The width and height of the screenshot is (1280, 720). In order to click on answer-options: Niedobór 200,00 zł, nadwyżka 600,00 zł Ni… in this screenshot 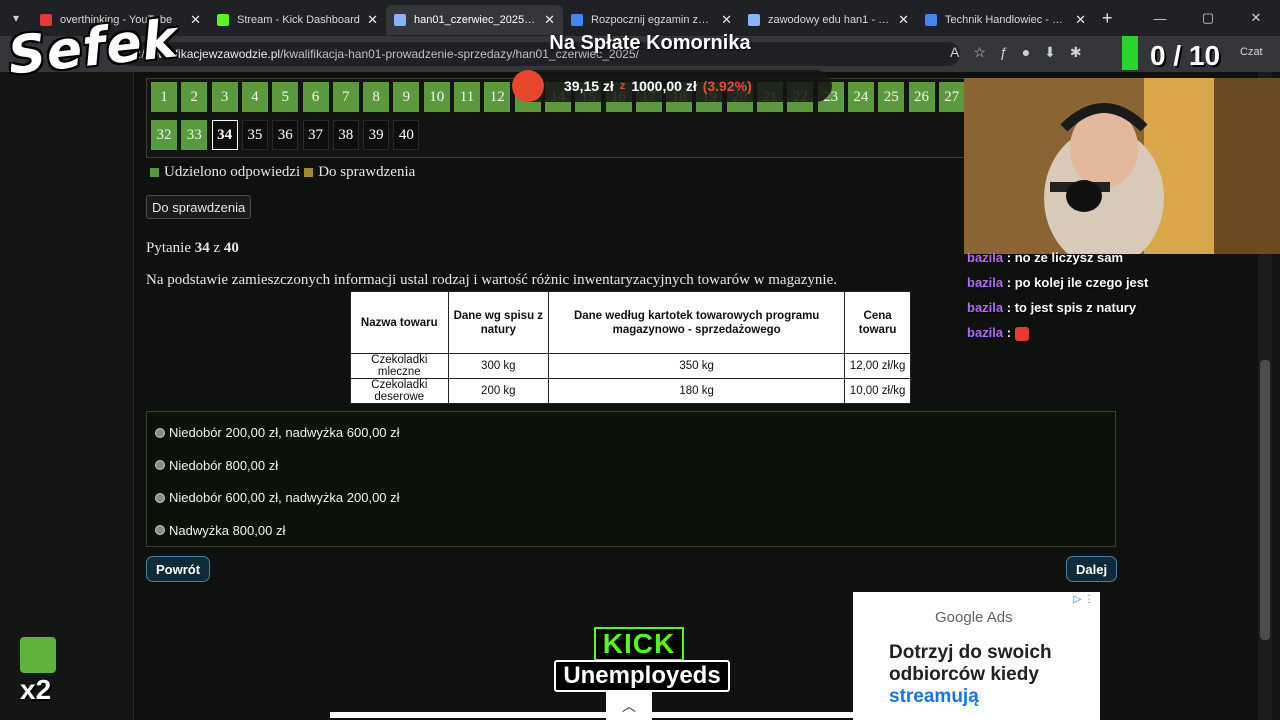, I will do `click(631, 479)`.